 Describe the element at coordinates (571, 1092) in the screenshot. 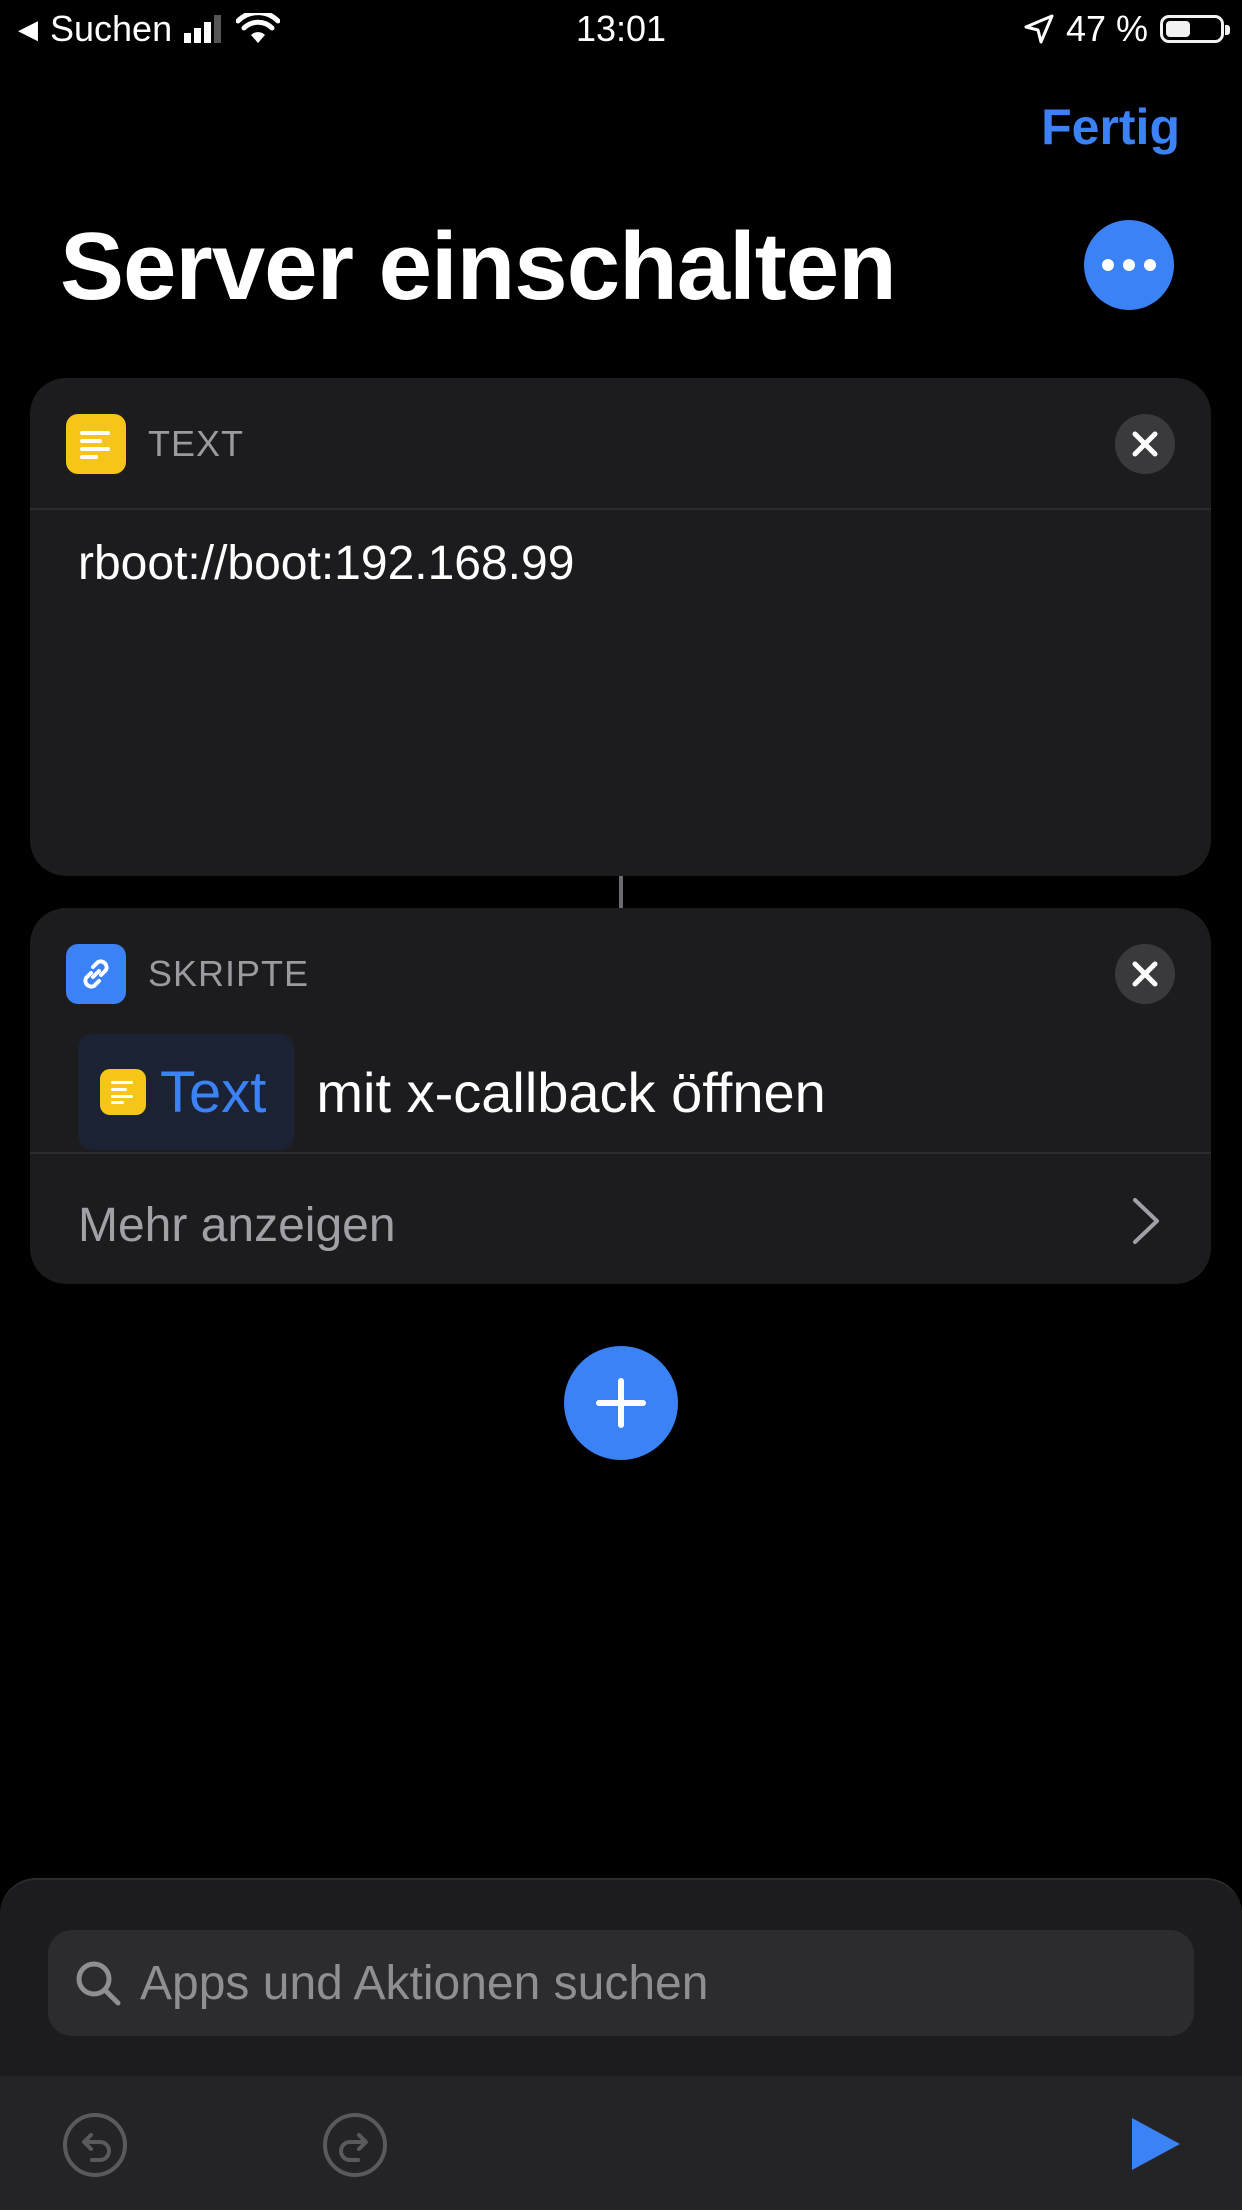

I see `action-description: mit x-callback öffnen` at that location.